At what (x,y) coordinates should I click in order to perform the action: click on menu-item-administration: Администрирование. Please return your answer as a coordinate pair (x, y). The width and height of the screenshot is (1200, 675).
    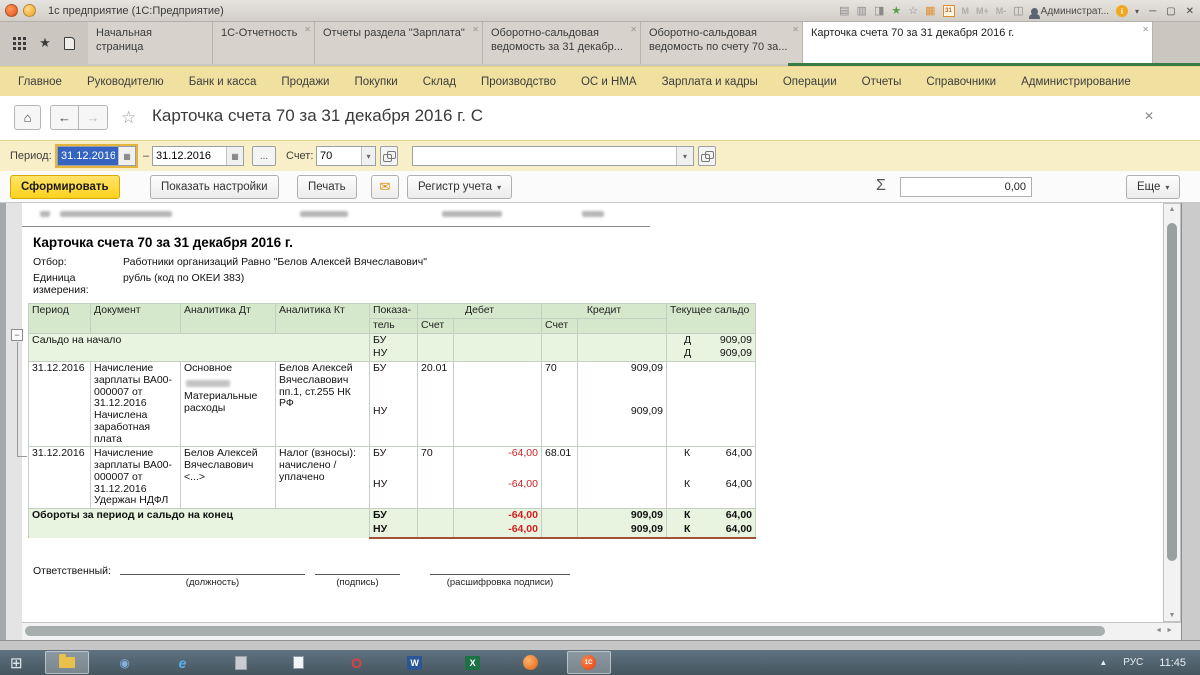
    Looking at the image, I should click on (1076, 82).